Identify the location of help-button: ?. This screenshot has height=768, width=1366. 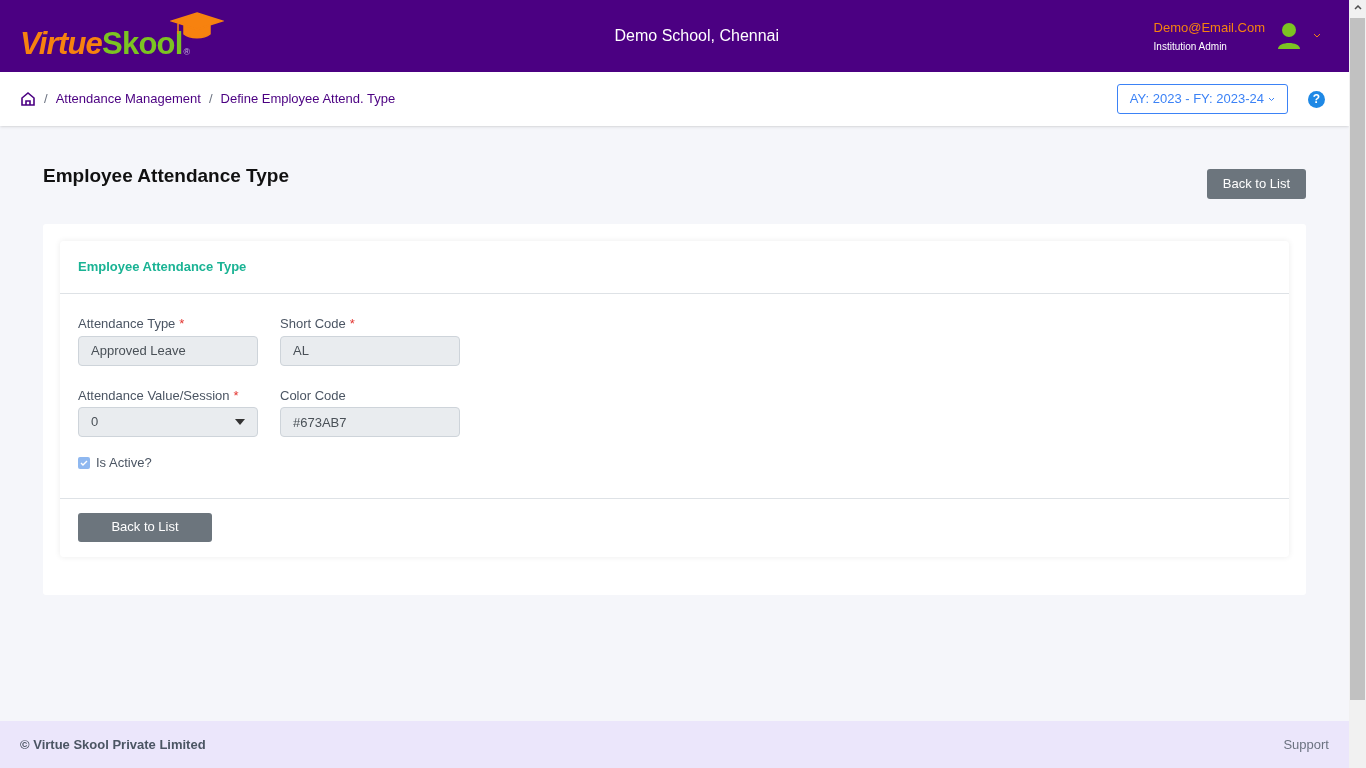
(1316, 99).